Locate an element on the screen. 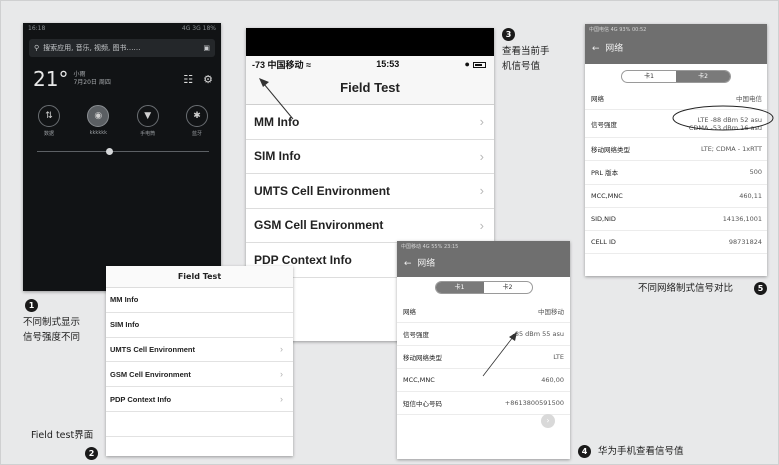  list-item-empty is located at coordinates (199, 424).